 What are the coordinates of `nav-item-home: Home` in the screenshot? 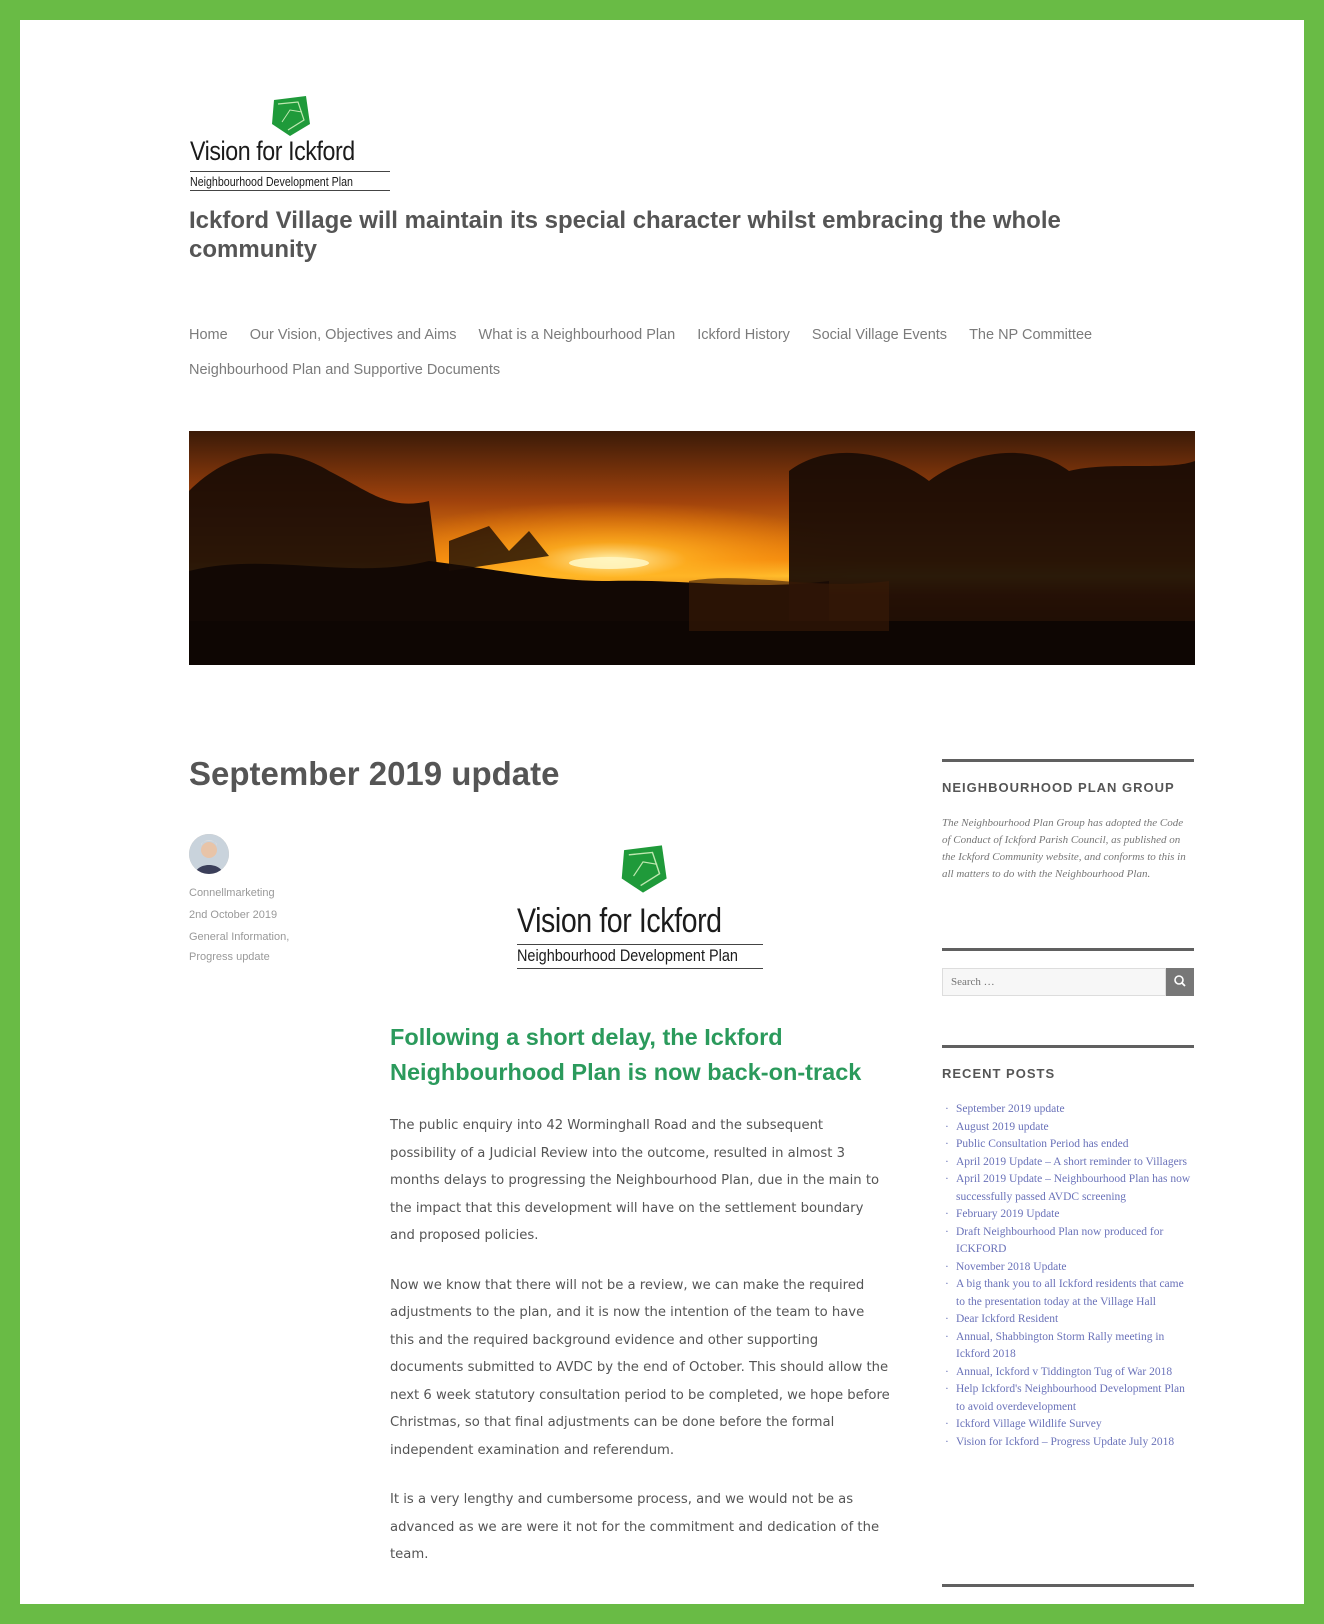 It's located at (208, 335).